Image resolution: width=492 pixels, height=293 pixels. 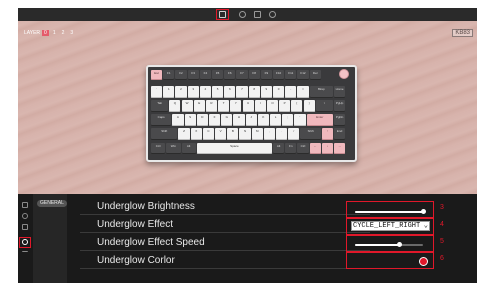 What do you see at coordinates (230, 92) in the screenshot?
I see `key-6: 6` at bounding box center [230, 92].